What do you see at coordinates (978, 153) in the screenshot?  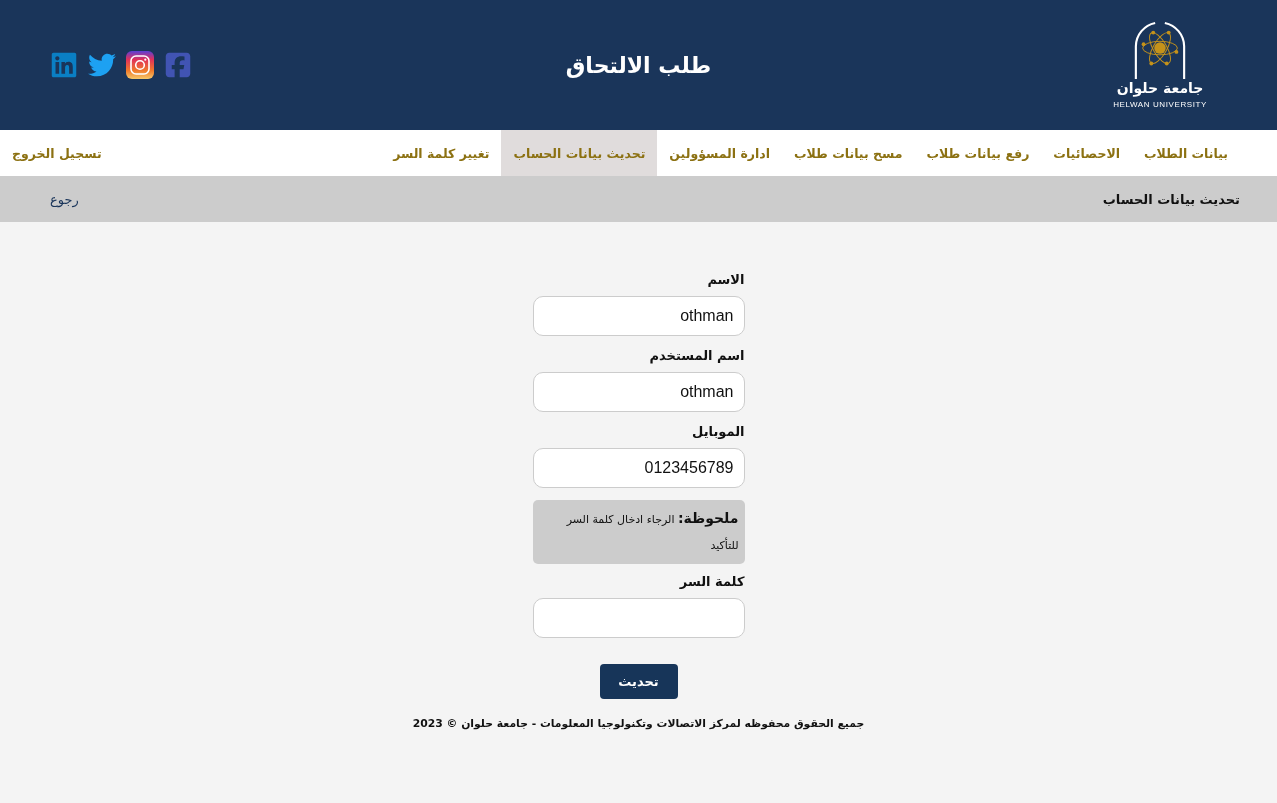 I see `nav-tab: رفع بيانات طلاب` at bounding box center [978, 153].